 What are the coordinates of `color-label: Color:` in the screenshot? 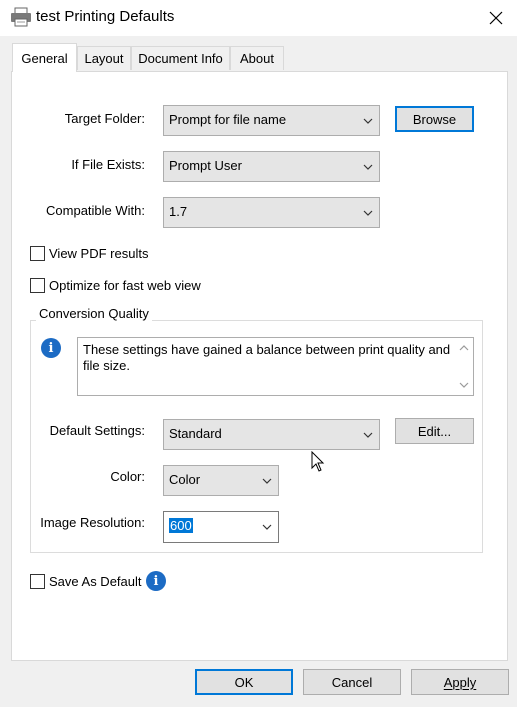 It's located at (127, 476).